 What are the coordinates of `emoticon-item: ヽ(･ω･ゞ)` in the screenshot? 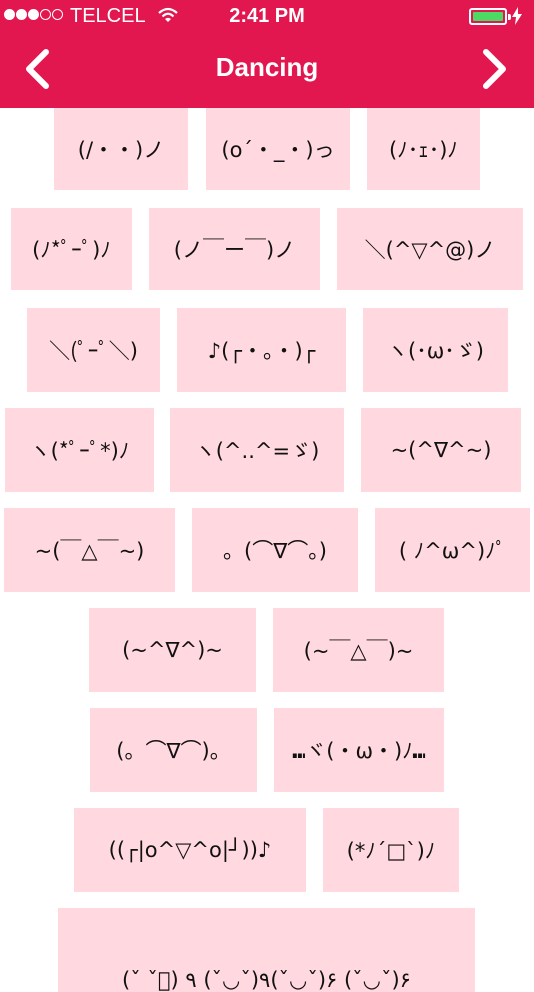 It's located at (435, 350).